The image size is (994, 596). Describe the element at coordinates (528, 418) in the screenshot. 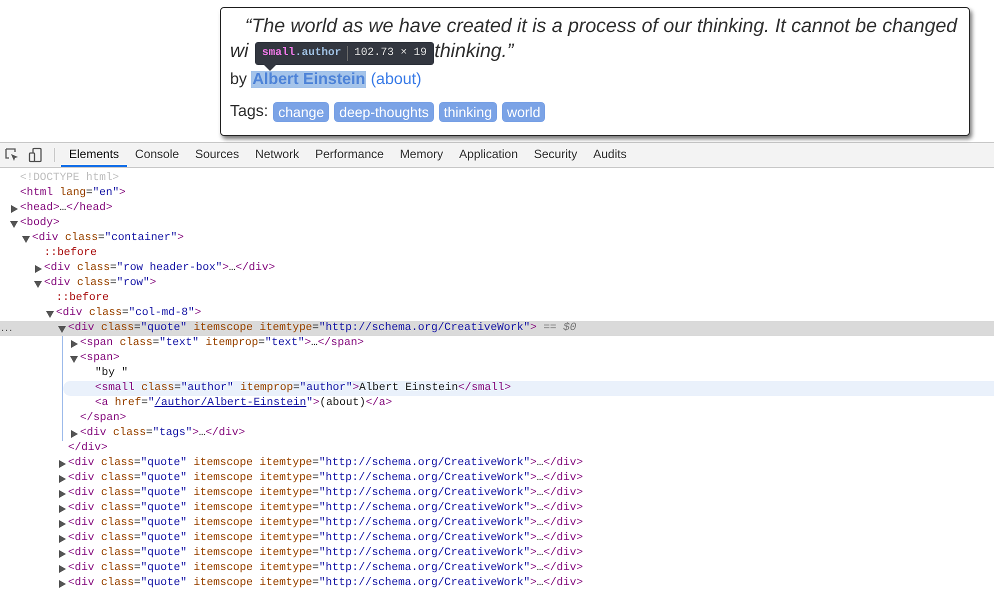

I see `dom-tree-row: </span>` at that location.